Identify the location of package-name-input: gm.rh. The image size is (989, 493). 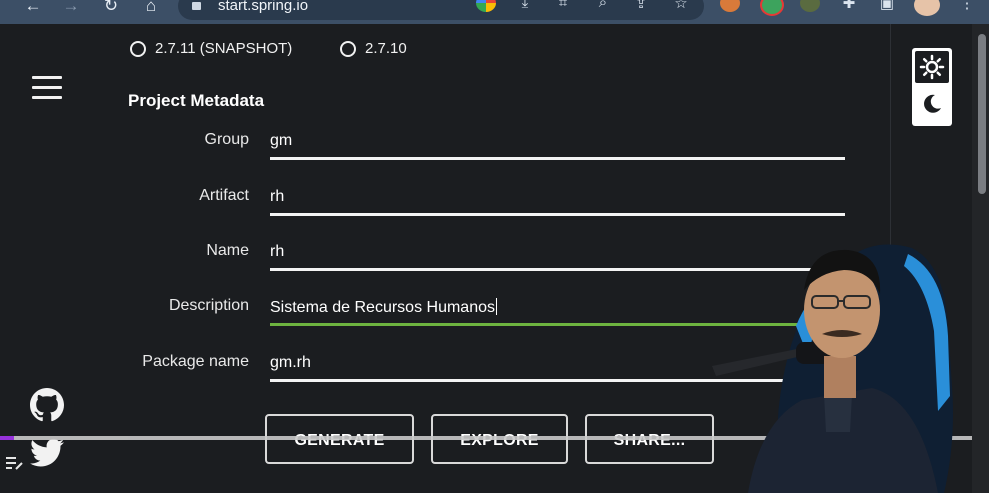
(290, 363).